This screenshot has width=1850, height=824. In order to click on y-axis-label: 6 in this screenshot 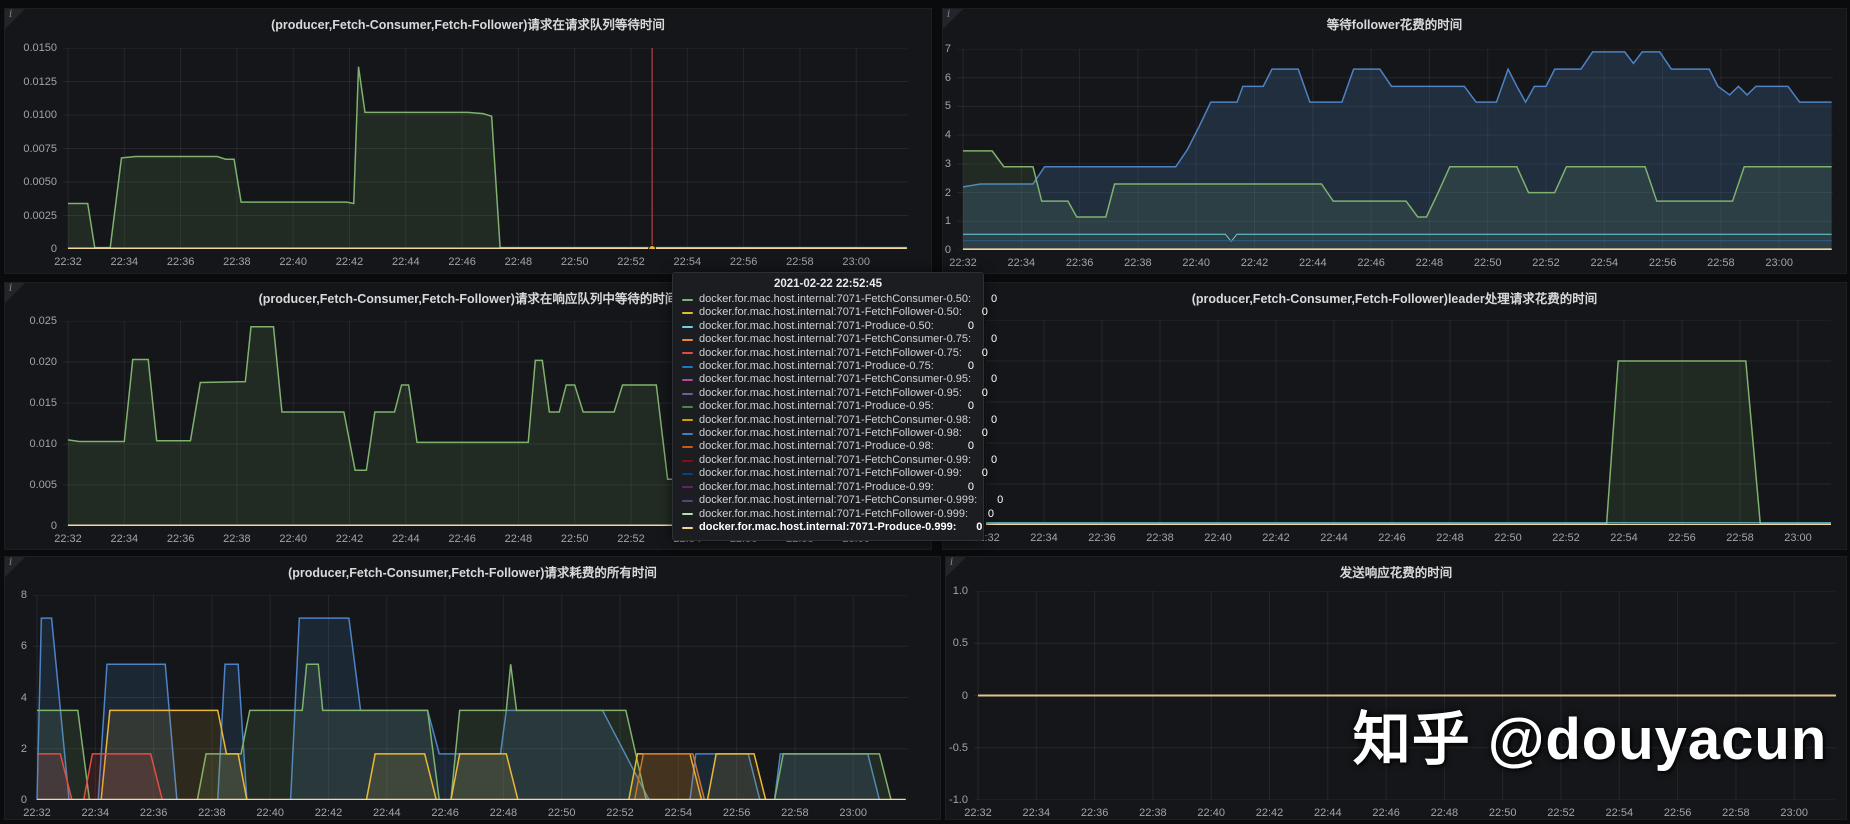, I will do `click(23, 646)`.